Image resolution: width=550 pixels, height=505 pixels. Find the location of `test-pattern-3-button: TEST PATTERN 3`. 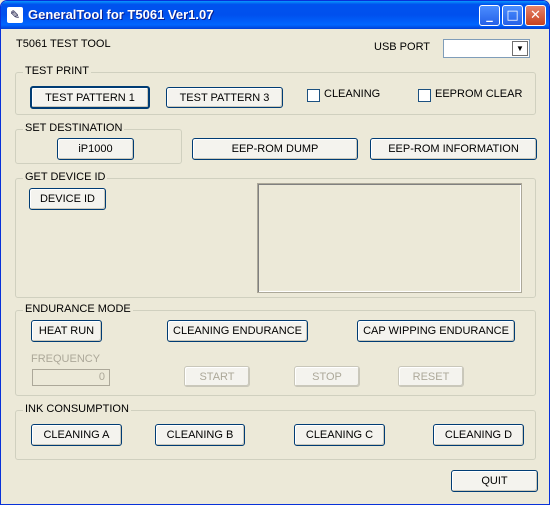

test-pattern-3-button: TEST PATTERN 3 is located at coordinates (224, 97).